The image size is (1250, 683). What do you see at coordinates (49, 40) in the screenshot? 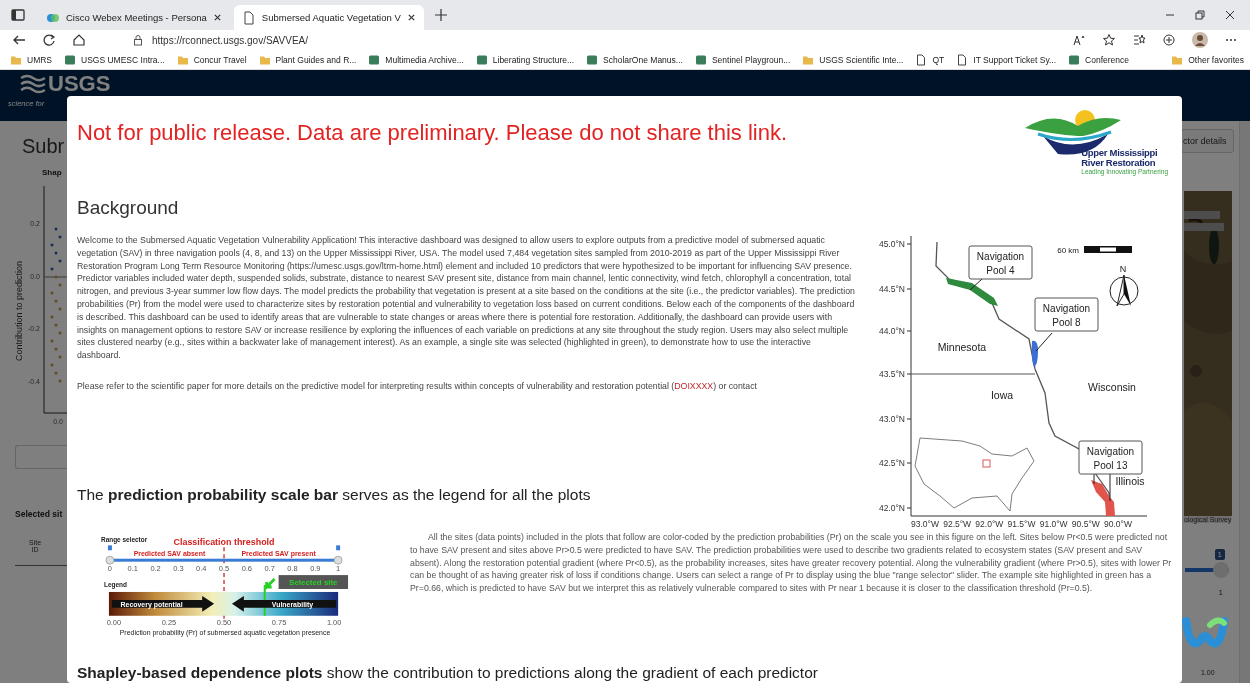
I see `refresh-icon` at bounding box center [49, 40].